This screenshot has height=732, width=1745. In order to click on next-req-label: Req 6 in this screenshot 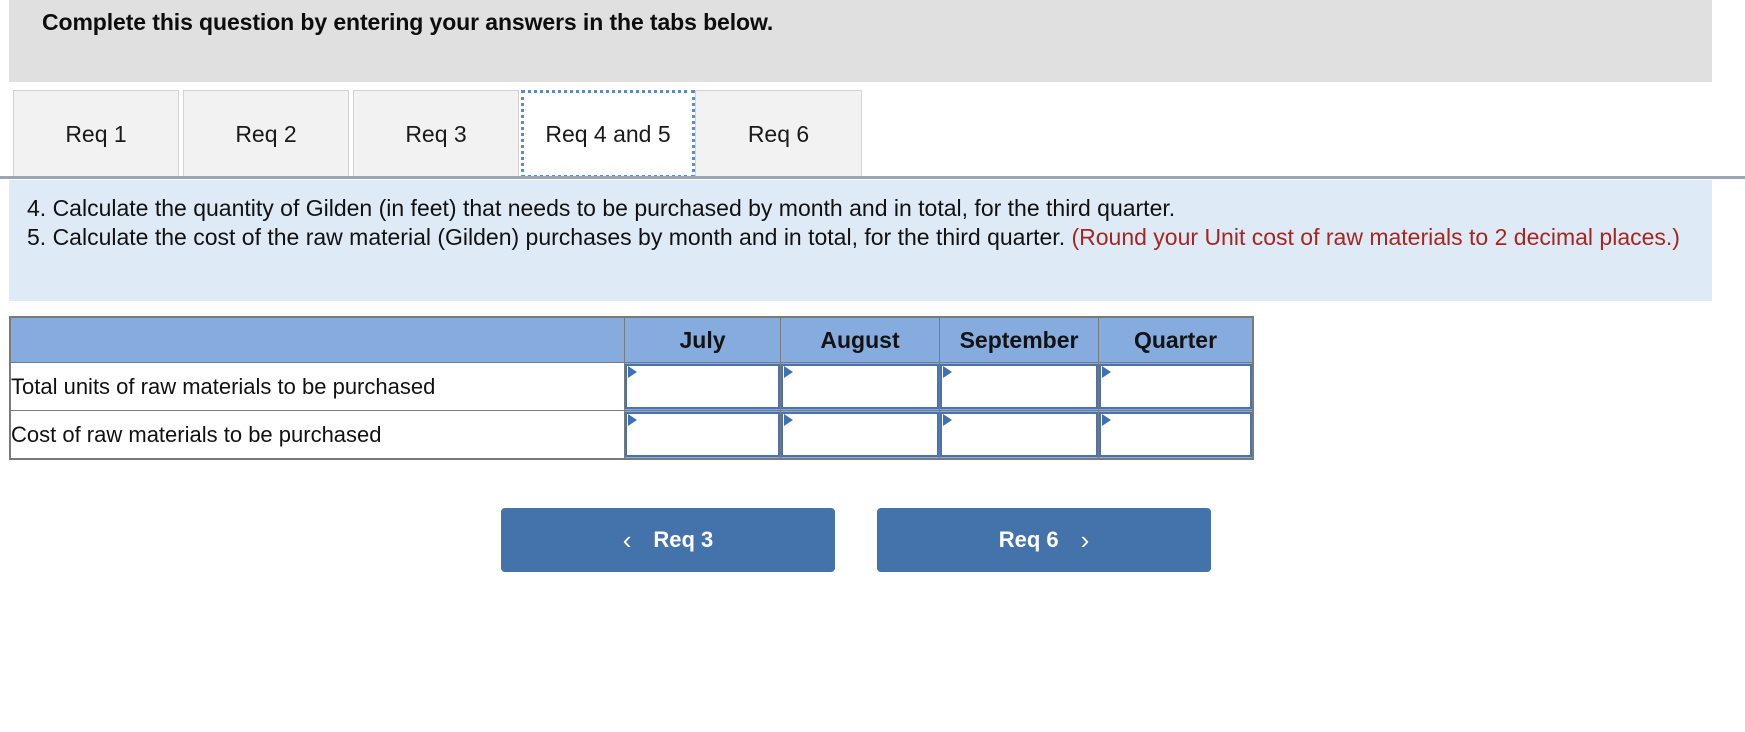, I will do `click(1028, 539)`.